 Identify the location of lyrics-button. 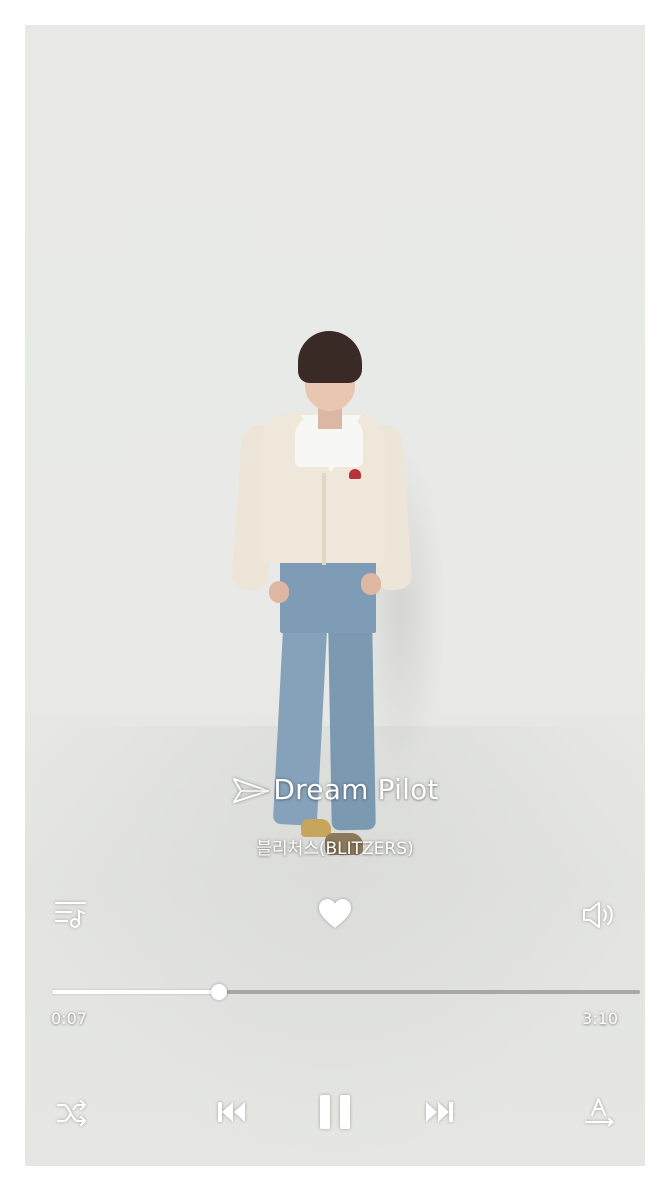
(600, 1112).